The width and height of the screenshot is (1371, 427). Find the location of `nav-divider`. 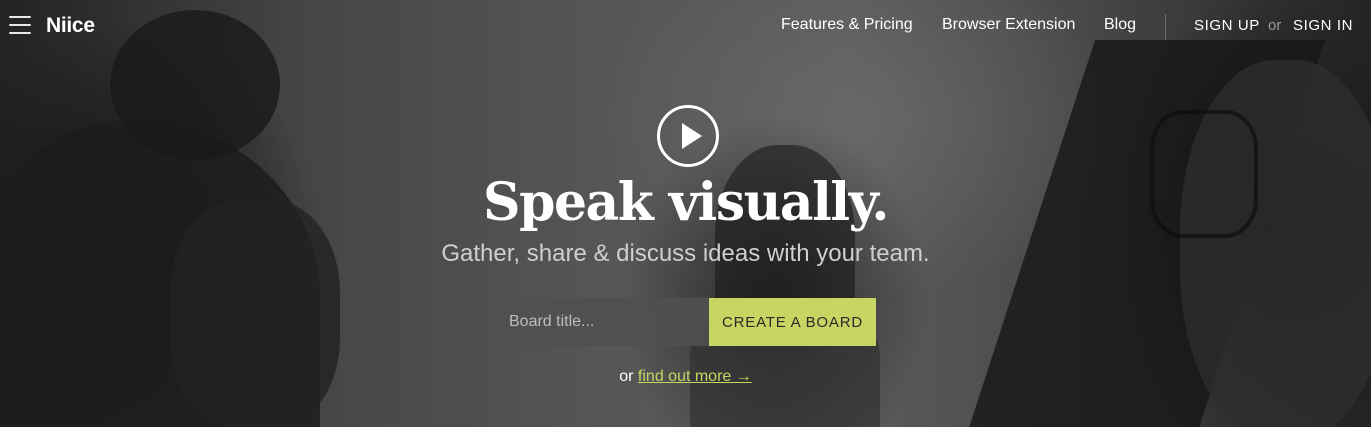

nav-divider is located at coordinates (1165, 27).